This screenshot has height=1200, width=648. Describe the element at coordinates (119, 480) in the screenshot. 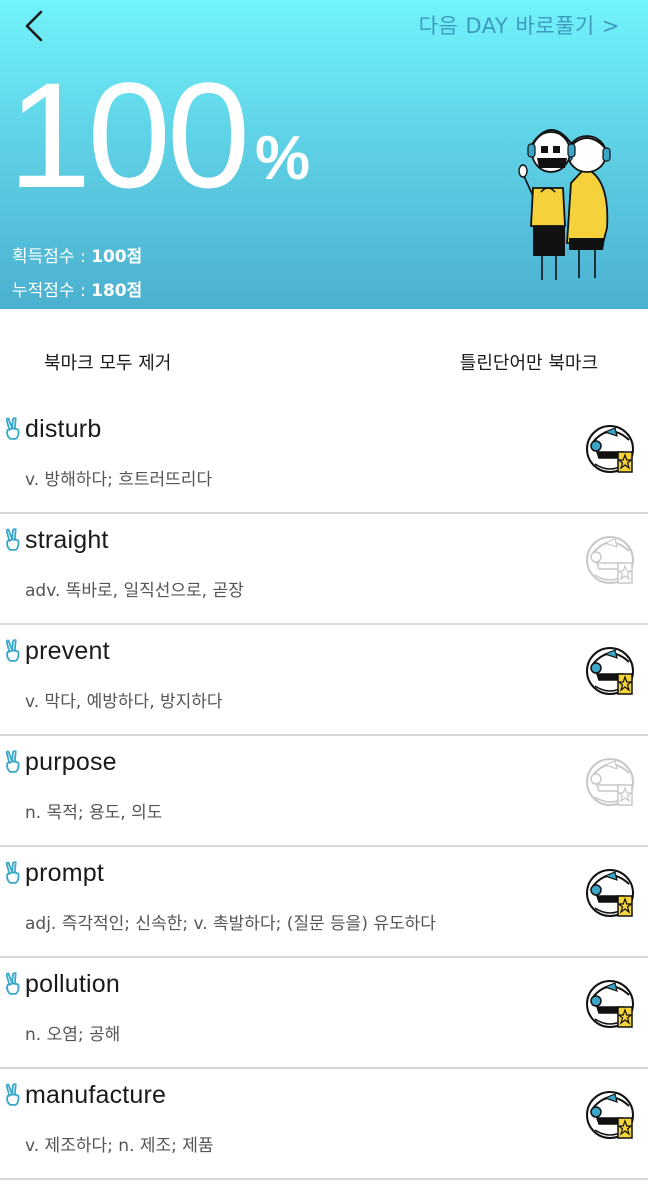

I see `word-meaning: v. 방해하다; 흐트러뜨리다` at that location.